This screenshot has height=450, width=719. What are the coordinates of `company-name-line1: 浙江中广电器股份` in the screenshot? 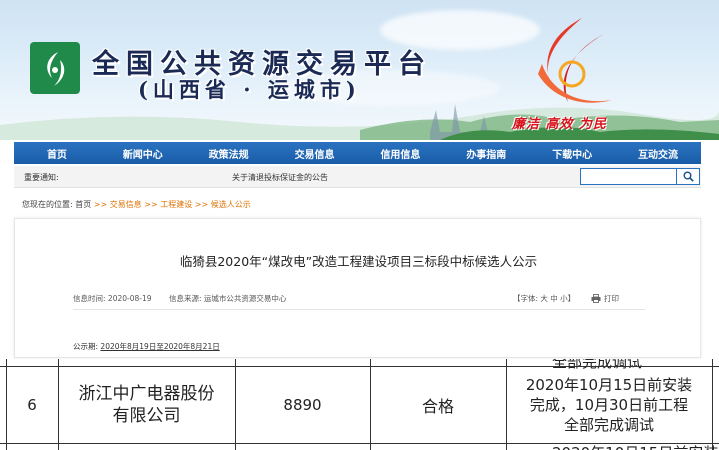 It's located at (146, 394).